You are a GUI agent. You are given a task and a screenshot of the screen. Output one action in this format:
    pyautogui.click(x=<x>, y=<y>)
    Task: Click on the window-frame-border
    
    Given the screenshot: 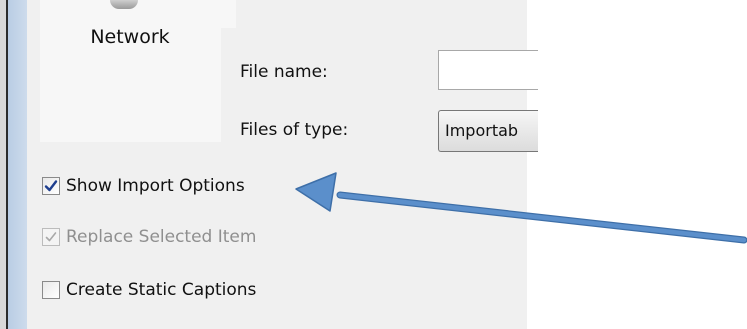 What is the action you would take?
    pyautogui.click(x=17, y=164)
    